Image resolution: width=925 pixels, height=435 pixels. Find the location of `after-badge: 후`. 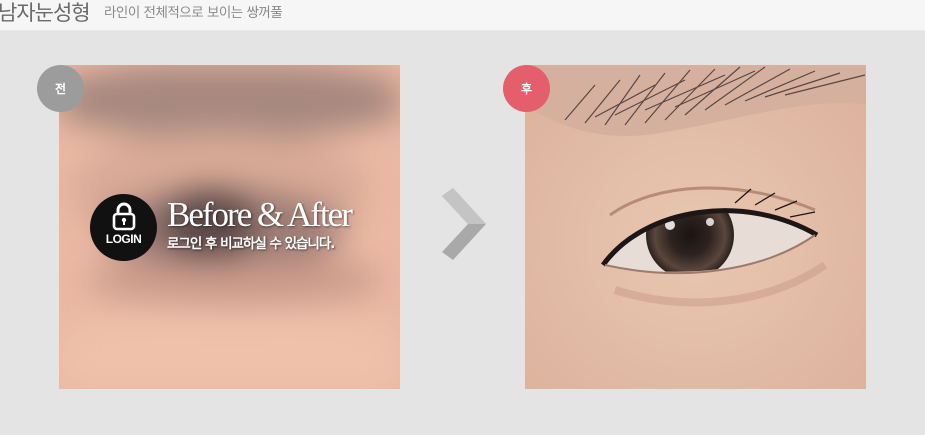

after-badge: 후 is located at coordinates (526, 88).